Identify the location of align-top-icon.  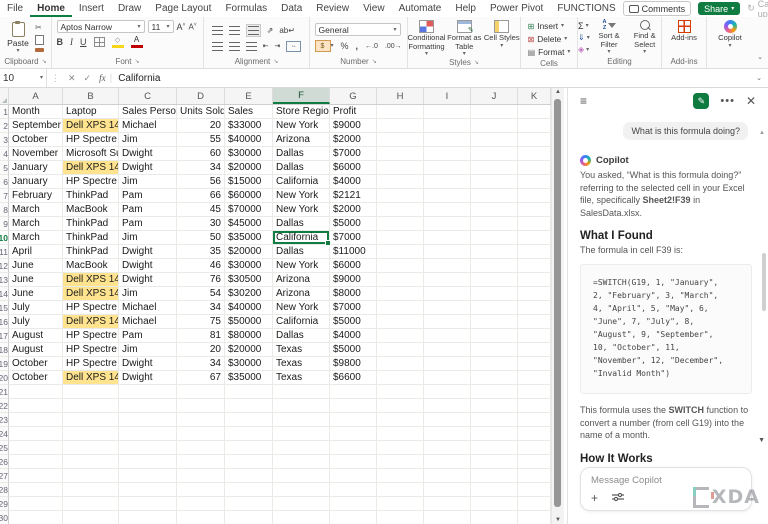
(217, 30).